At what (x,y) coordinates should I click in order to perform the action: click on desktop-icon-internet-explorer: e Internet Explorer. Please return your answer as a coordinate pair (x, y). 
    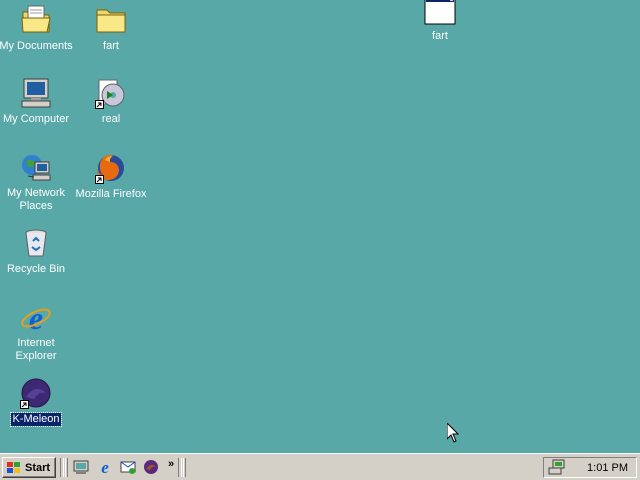
    Looking at the image, I should click on (37, 332).